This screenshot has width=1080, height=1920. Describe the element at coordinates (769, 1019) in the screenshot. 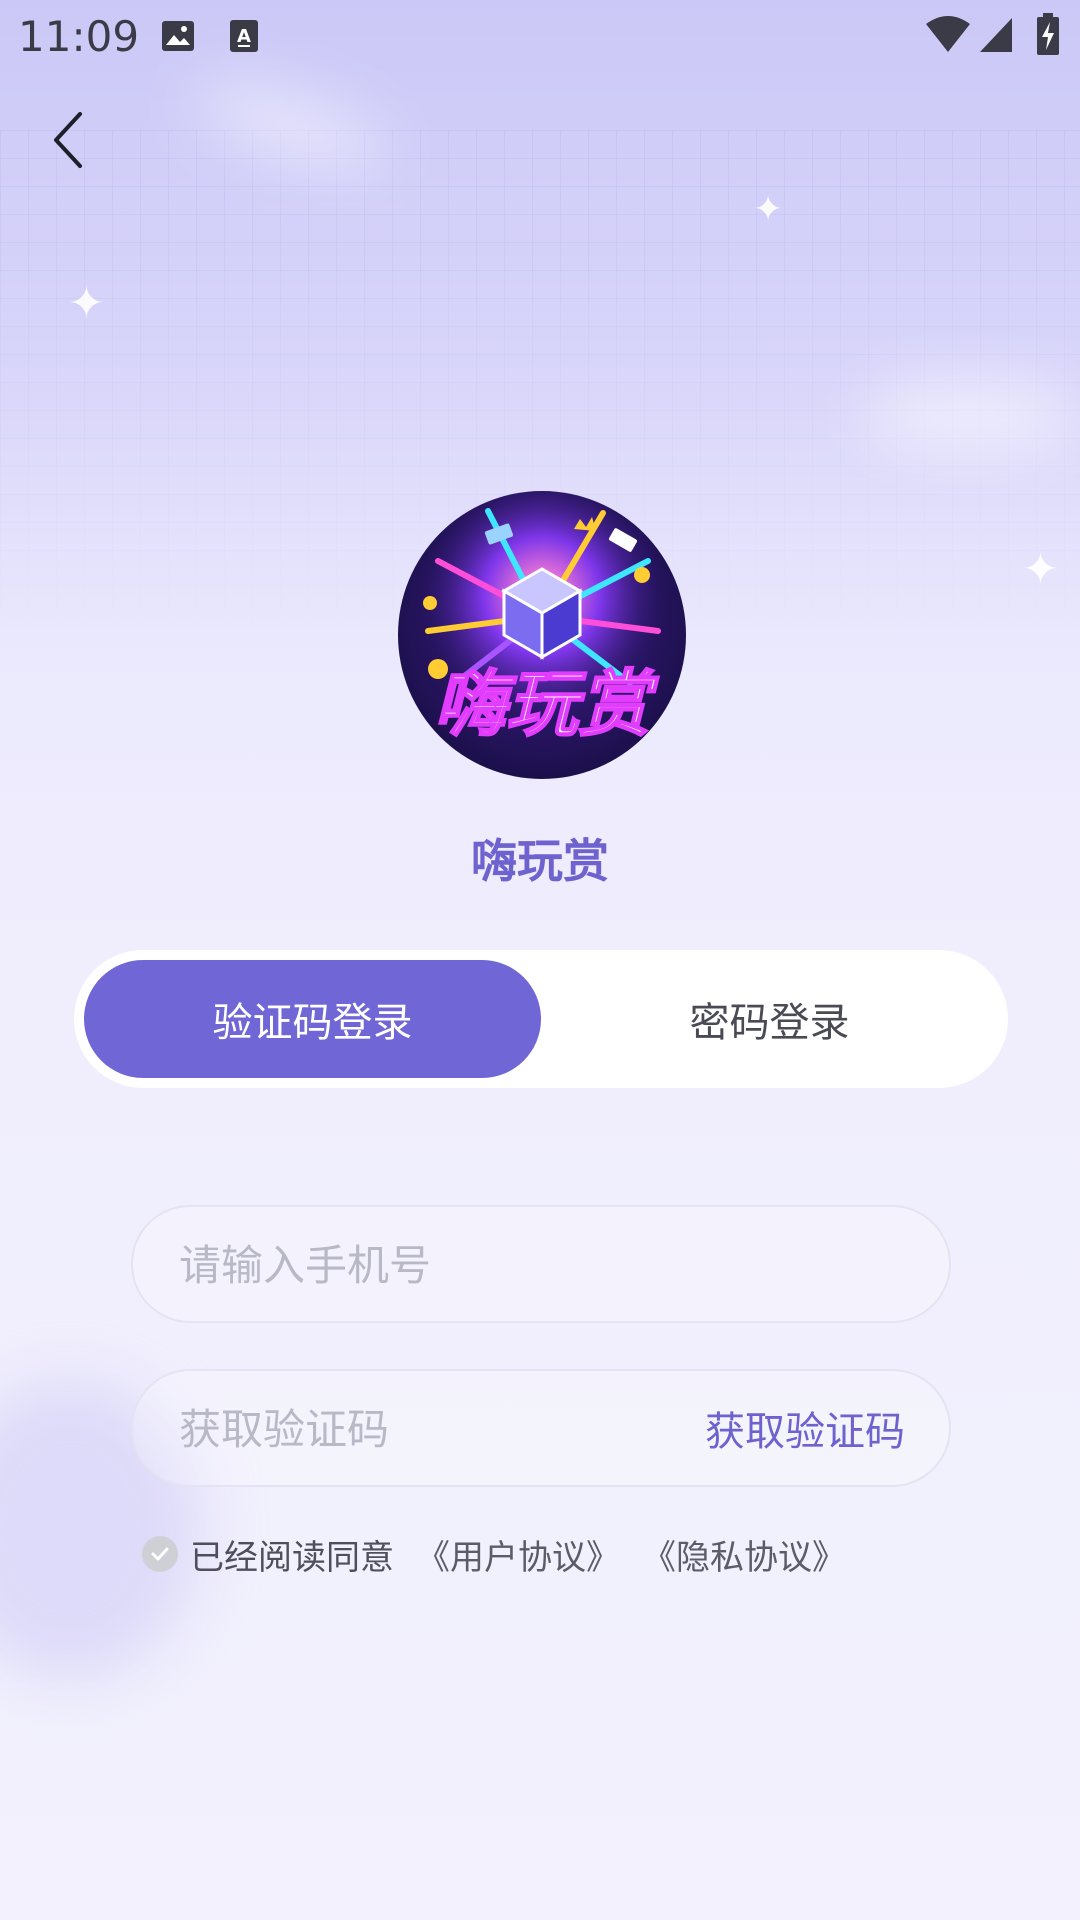

I see `tab-password-login: 密码登录` at that location.